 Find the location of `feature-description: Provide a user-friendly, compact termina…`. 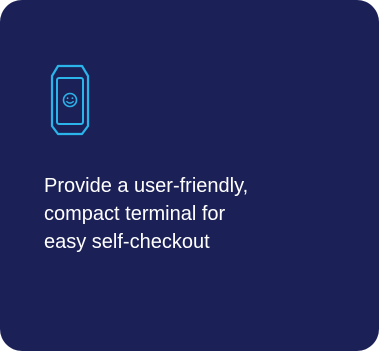

feature-description: Provide a user-friendly, compact termina… is located at coordinates (146, 214).